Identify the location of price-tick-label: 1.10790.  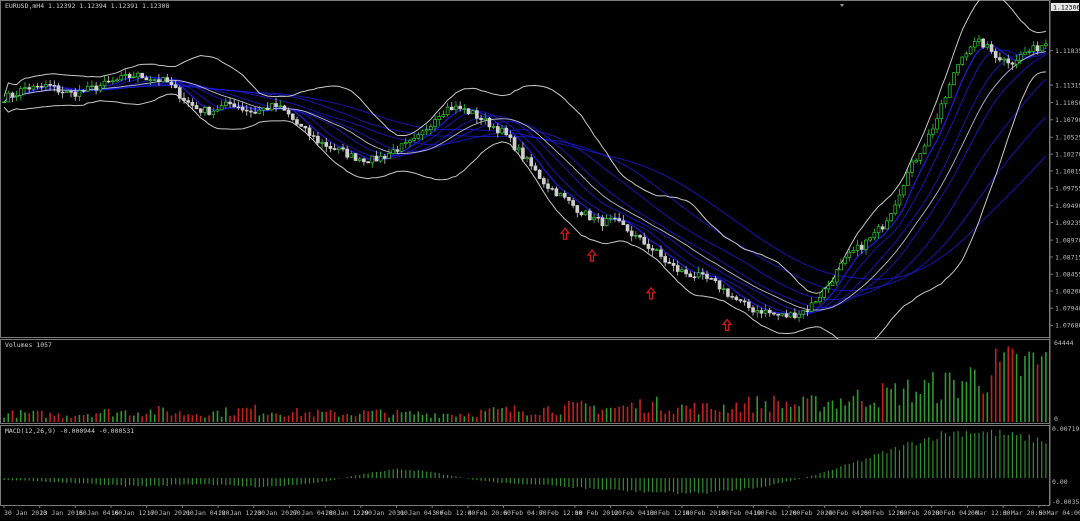
(1067, 120).